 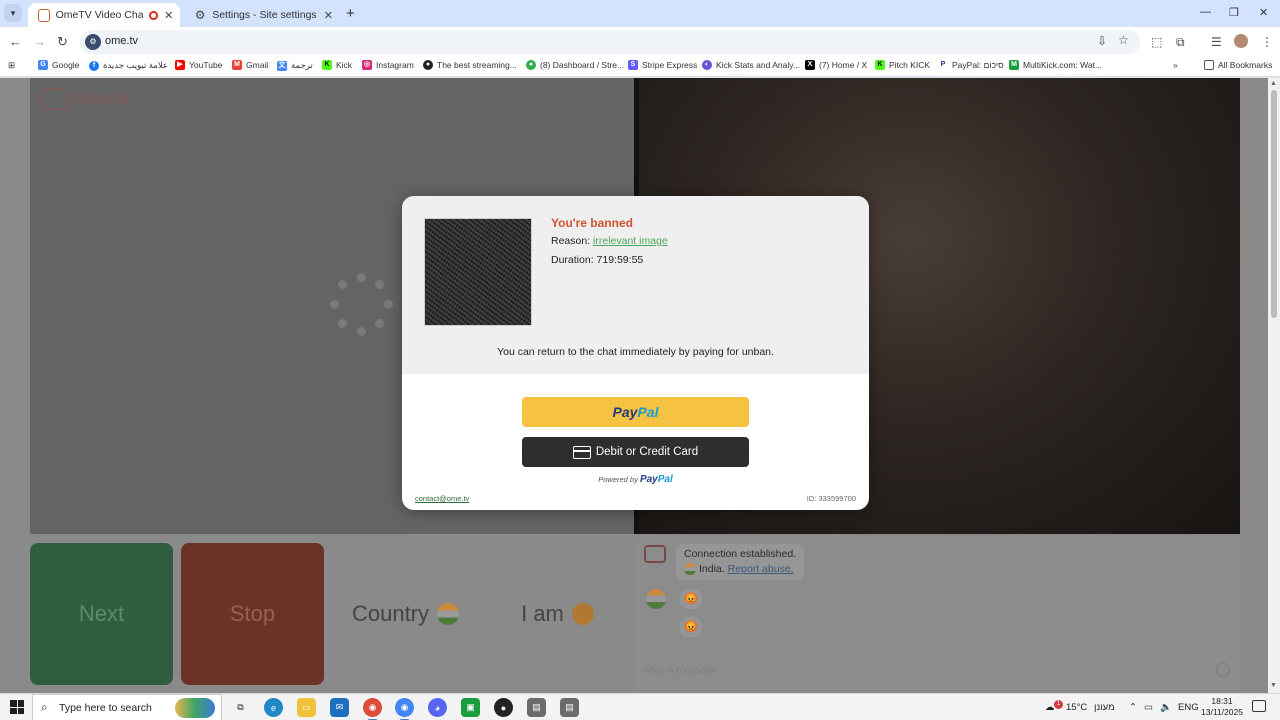 What do you see at coordinates (656, 599) in the screenshot?
I see `partner-flag-icon` at bounding box center [656, 599].